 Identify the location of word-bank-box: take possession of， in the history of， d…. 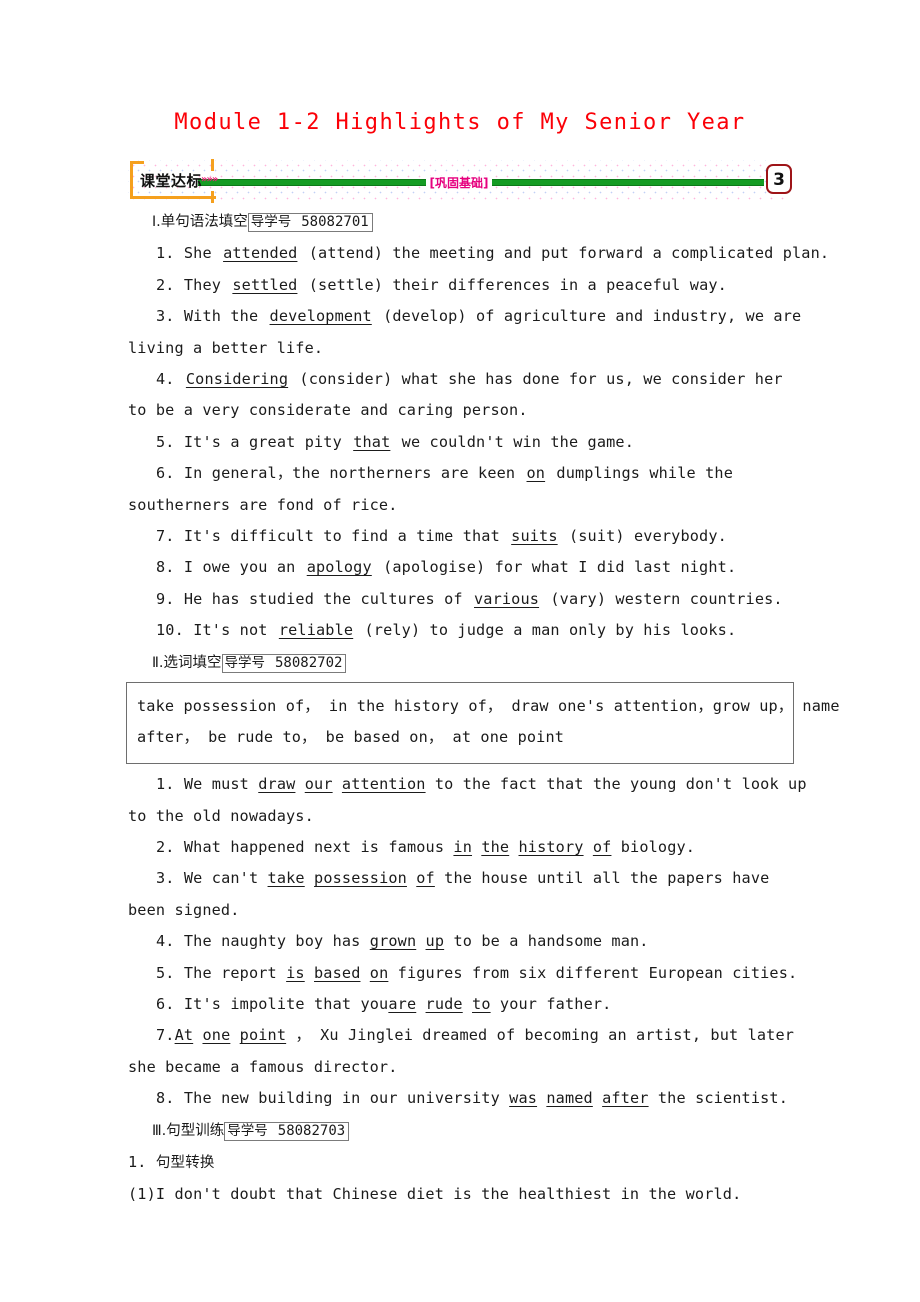
(482, 723).